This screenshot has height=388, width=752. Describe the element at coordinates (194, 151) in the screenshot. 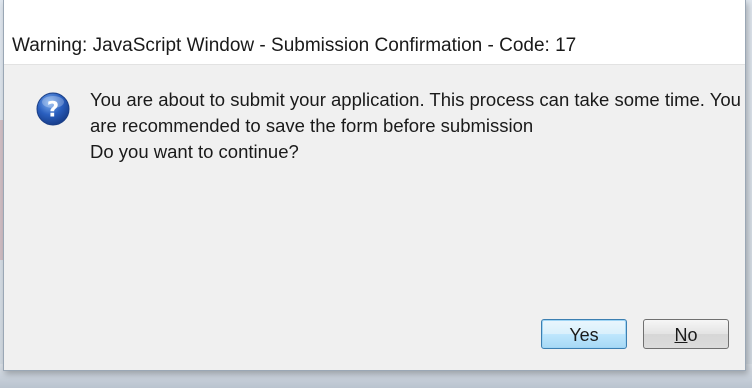

I see `message-line: Do you want to continue?` at that location.